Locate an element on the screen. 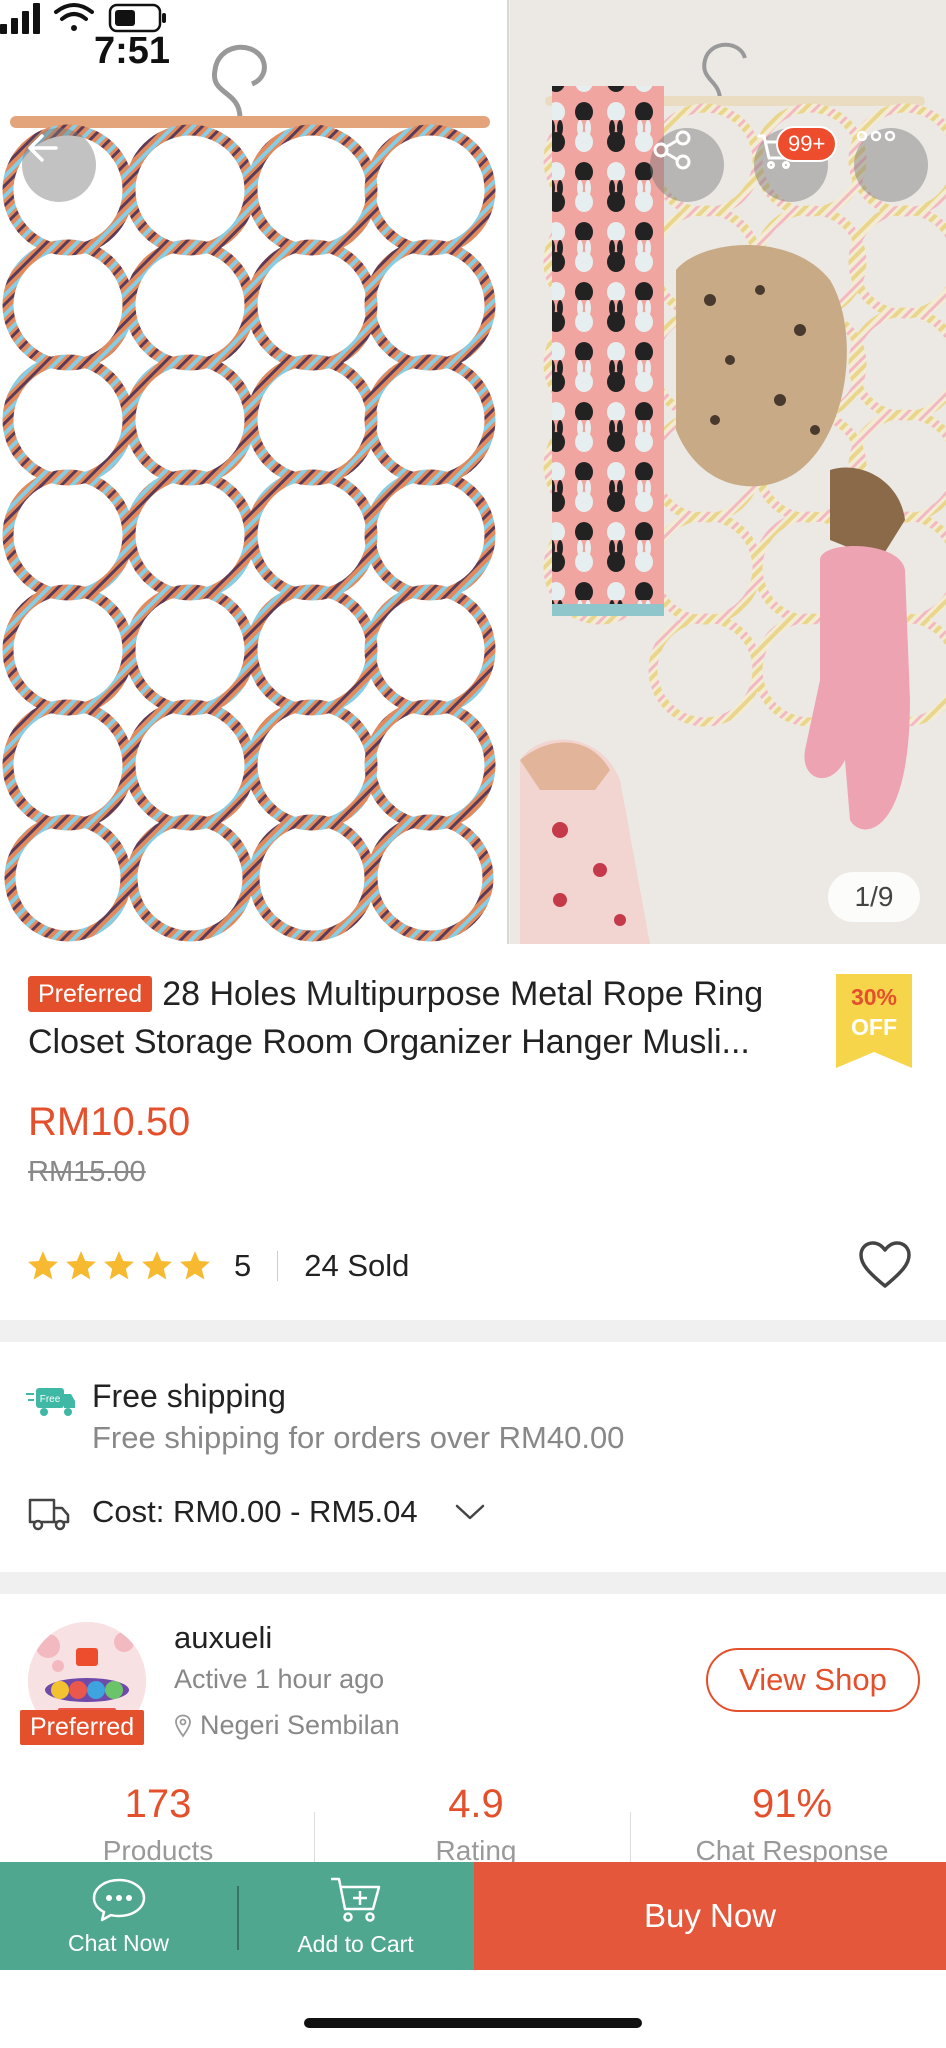 This screenshot has width=946, height=2048. location-pin-icon is located at coordinates (183, 1726).